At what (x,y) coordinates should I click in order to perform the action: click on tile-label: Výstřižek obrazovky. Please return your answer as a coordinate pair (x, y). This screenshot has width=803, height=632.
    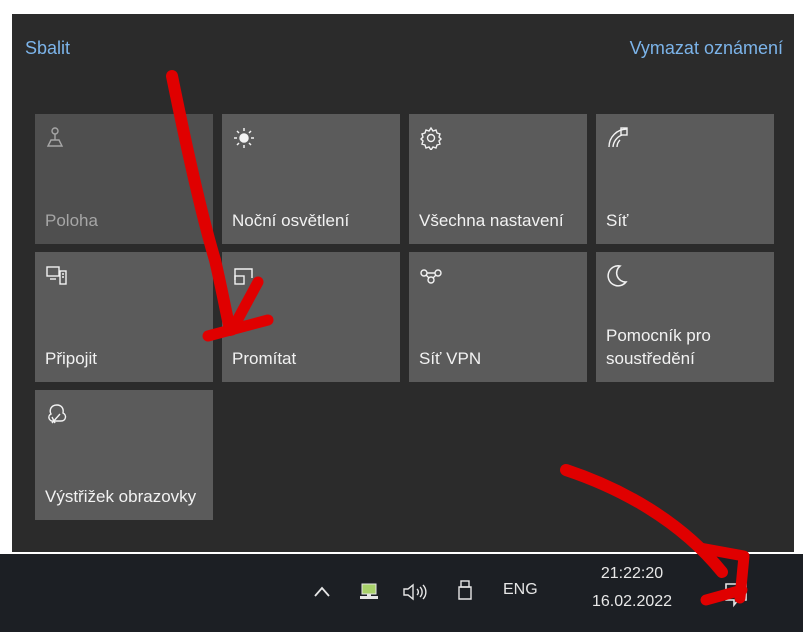
    Looking at the image, I should click on (121, 496).